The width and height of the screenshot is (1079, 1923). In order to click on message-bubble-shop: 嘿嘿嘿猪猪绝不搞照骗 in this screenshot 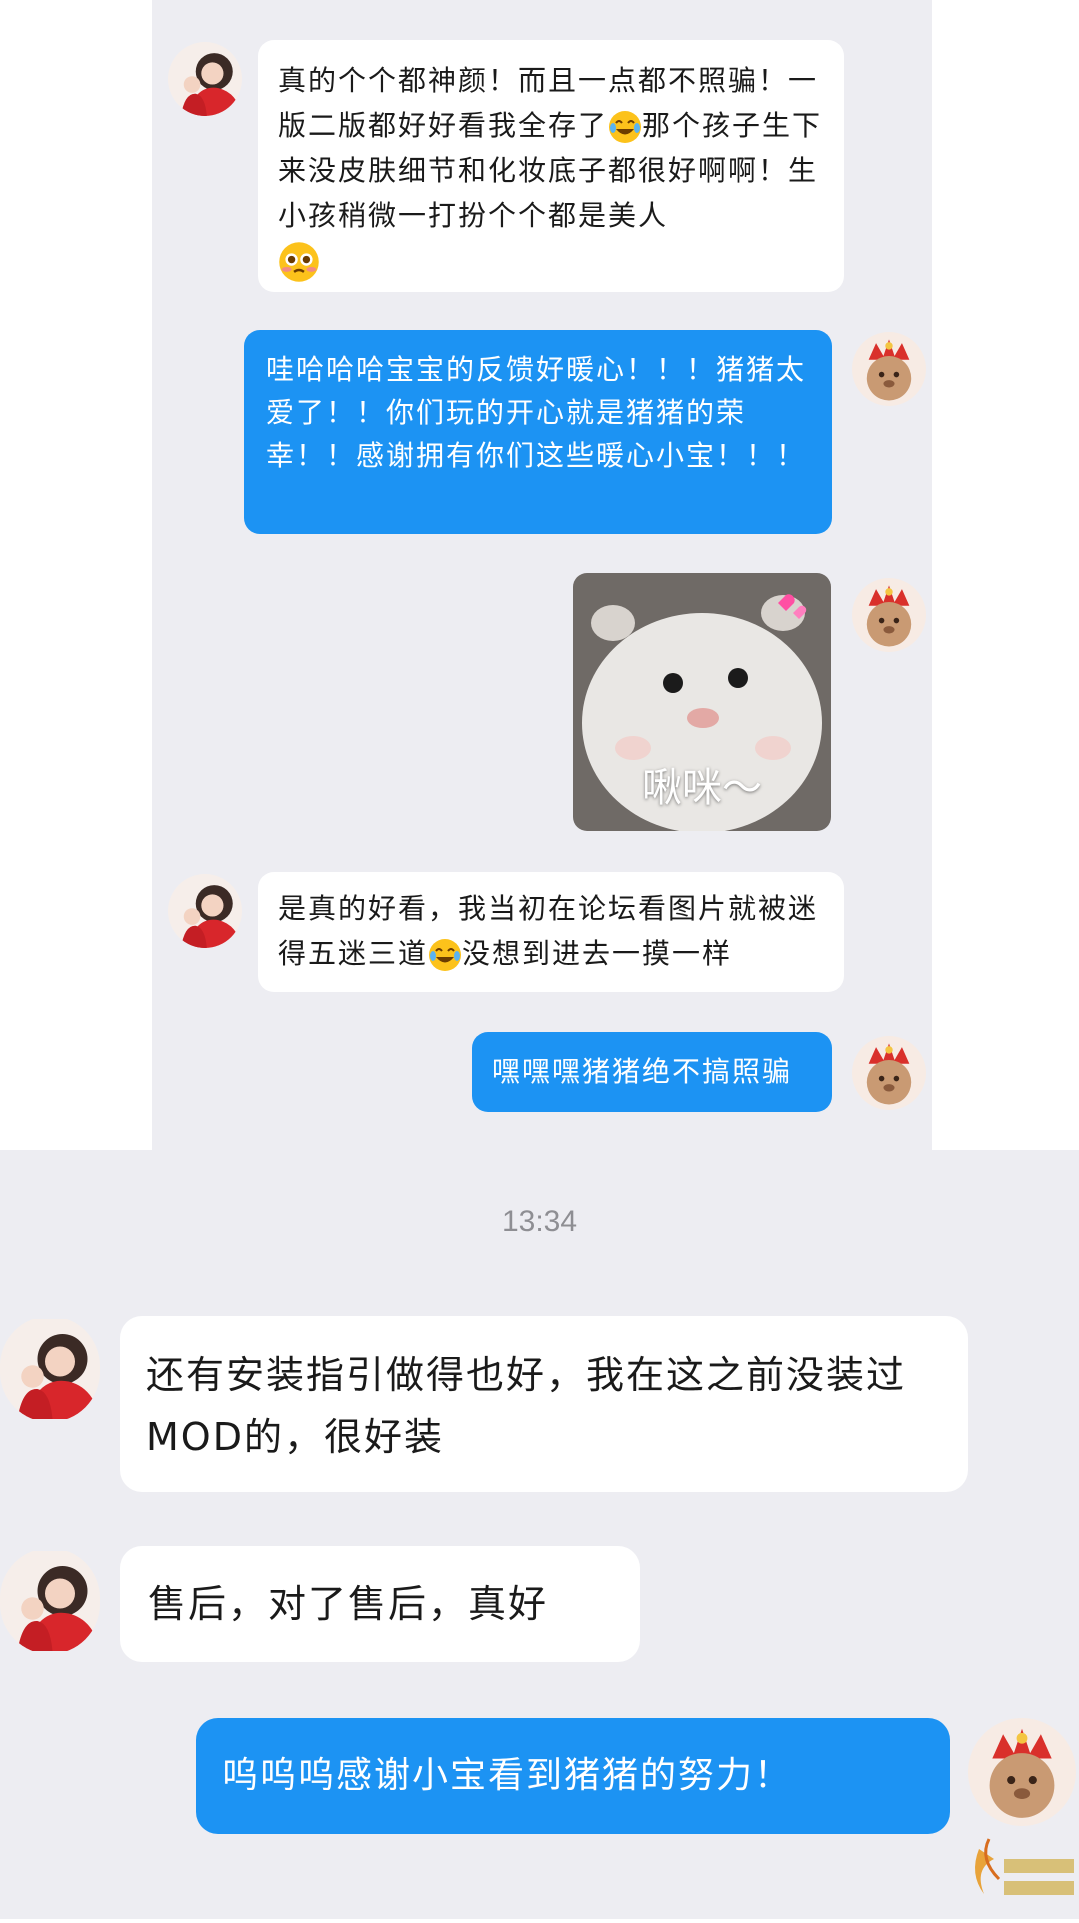, I will do `click(652, 1072)`.